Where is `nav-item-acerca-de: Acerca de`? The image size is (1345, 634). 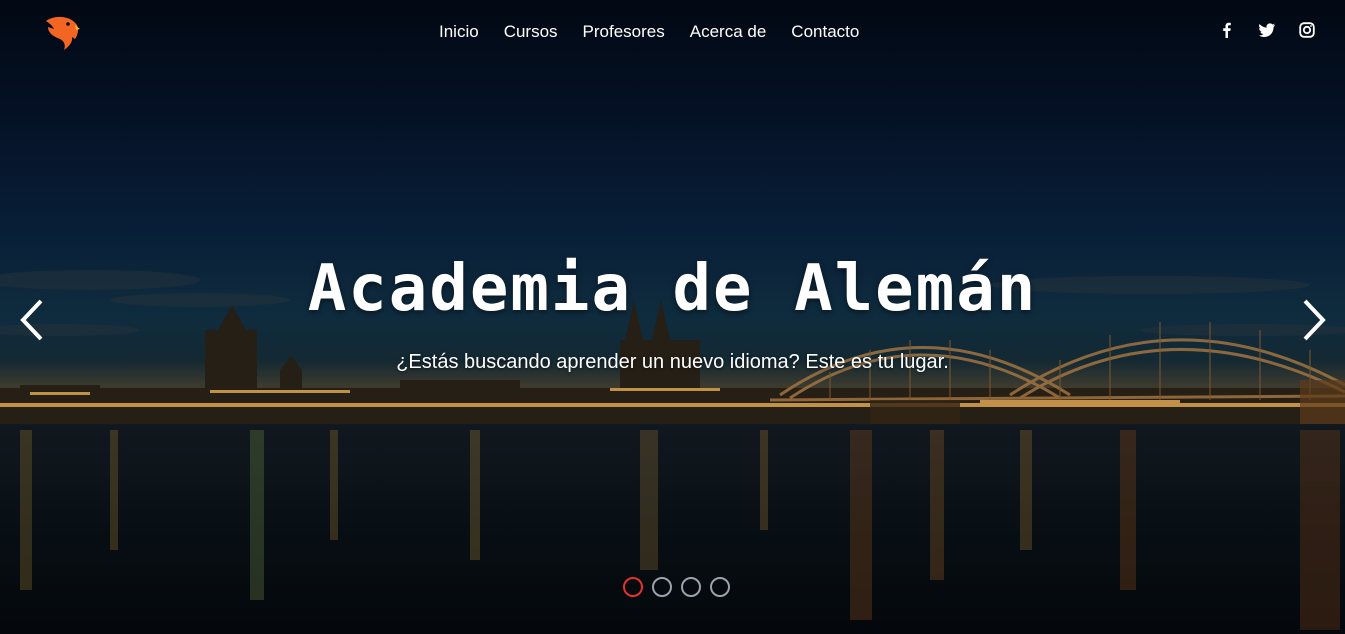
nav-item-acerca-de: Acerca de is located at coordinates (728, 32).